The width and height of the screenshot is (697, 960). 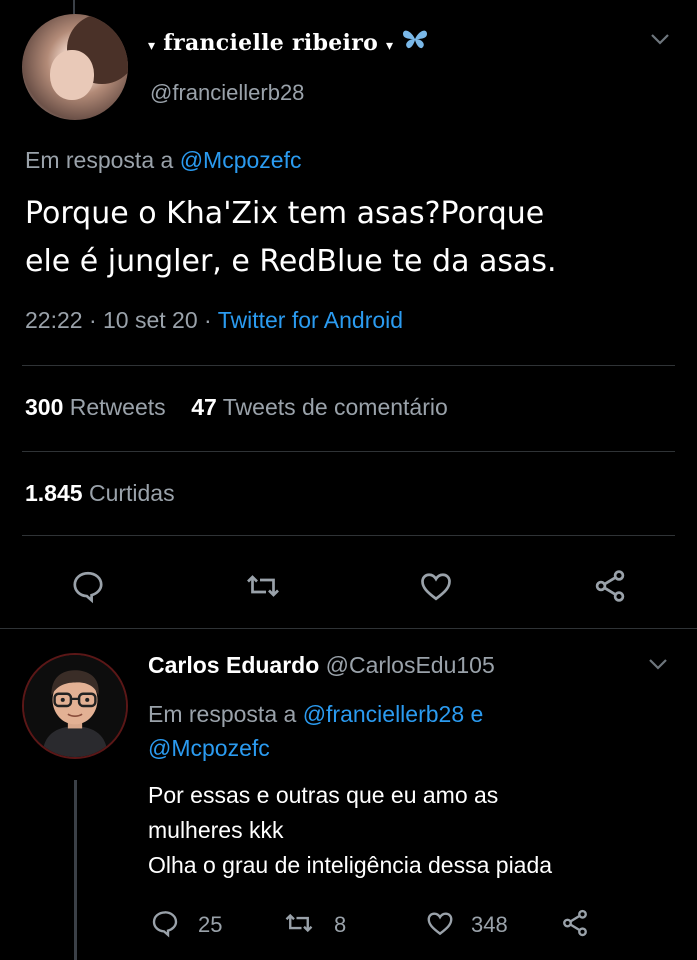 What do you see at coordinates (210, 924) in the screenshot?
I see `reply-count: 25` at bounding box center [210, 924].